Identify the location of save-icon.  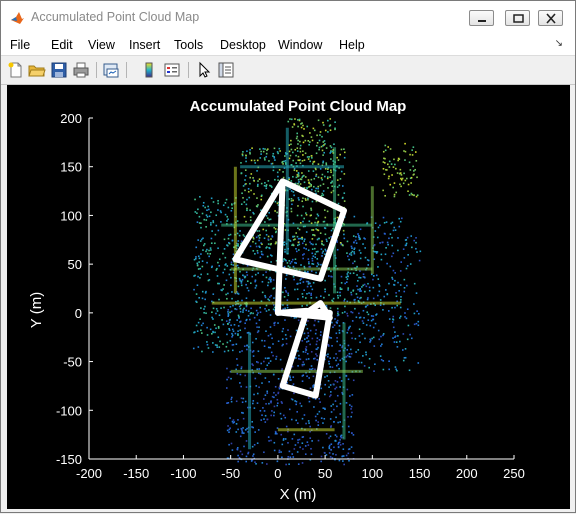
(59, 70).